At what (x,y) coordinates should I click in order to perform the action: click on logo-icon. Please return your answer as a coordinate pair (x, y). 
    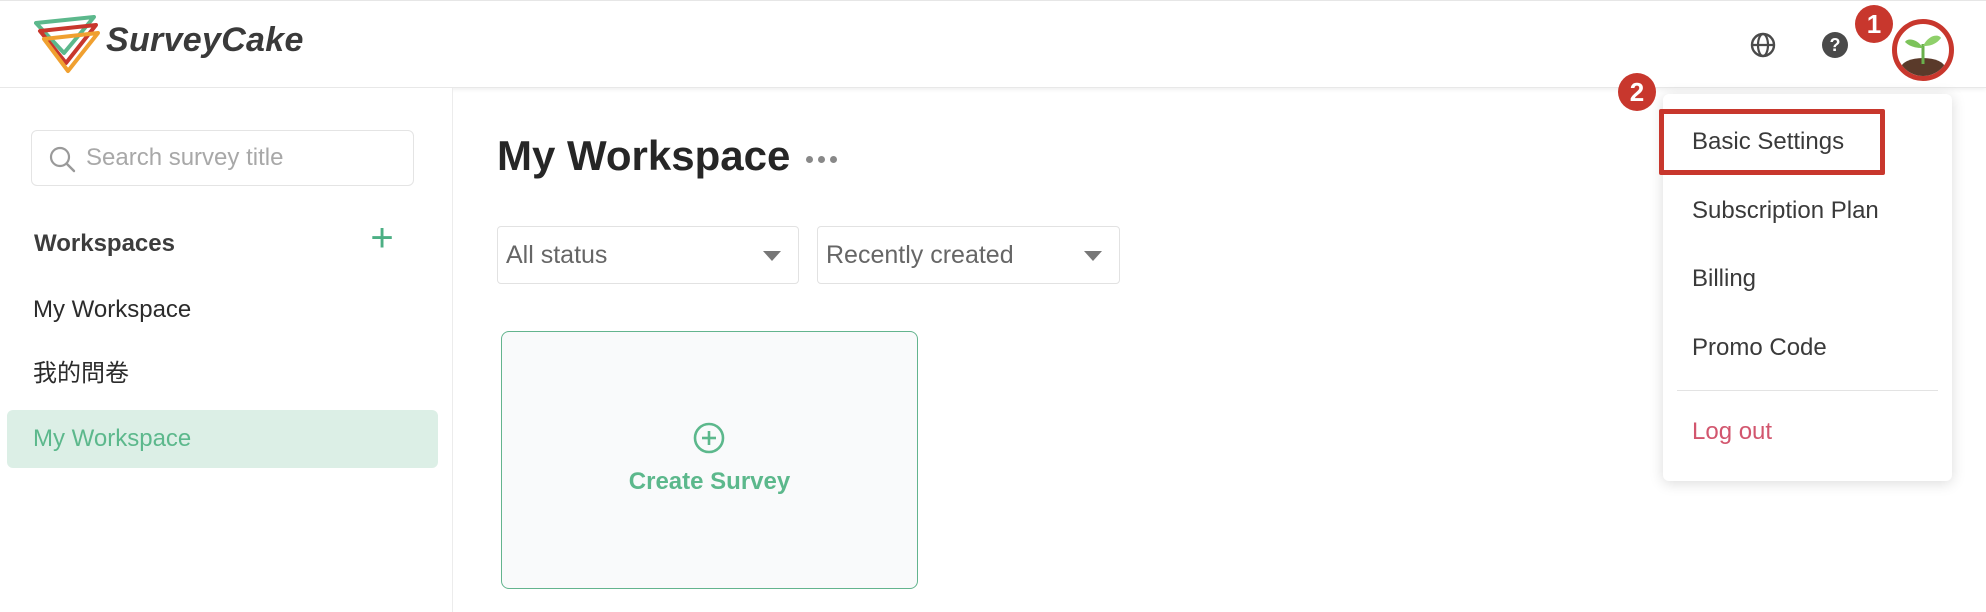
    Looking at the image, I should click on (69, 44).